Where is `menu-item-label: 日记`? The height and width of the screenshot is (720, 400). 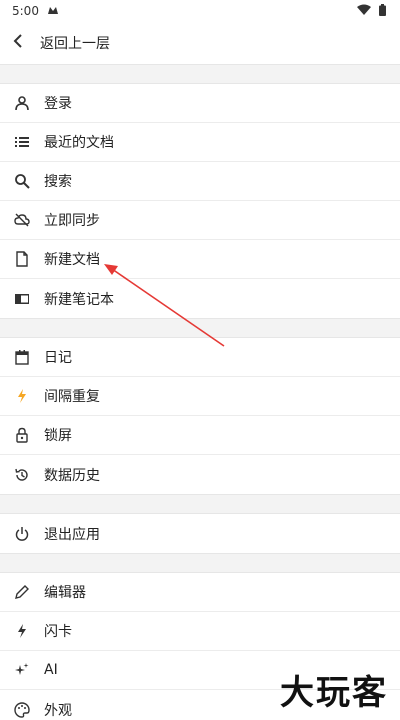 menu-item-label: 日记 is located at coordinates (58, 358).